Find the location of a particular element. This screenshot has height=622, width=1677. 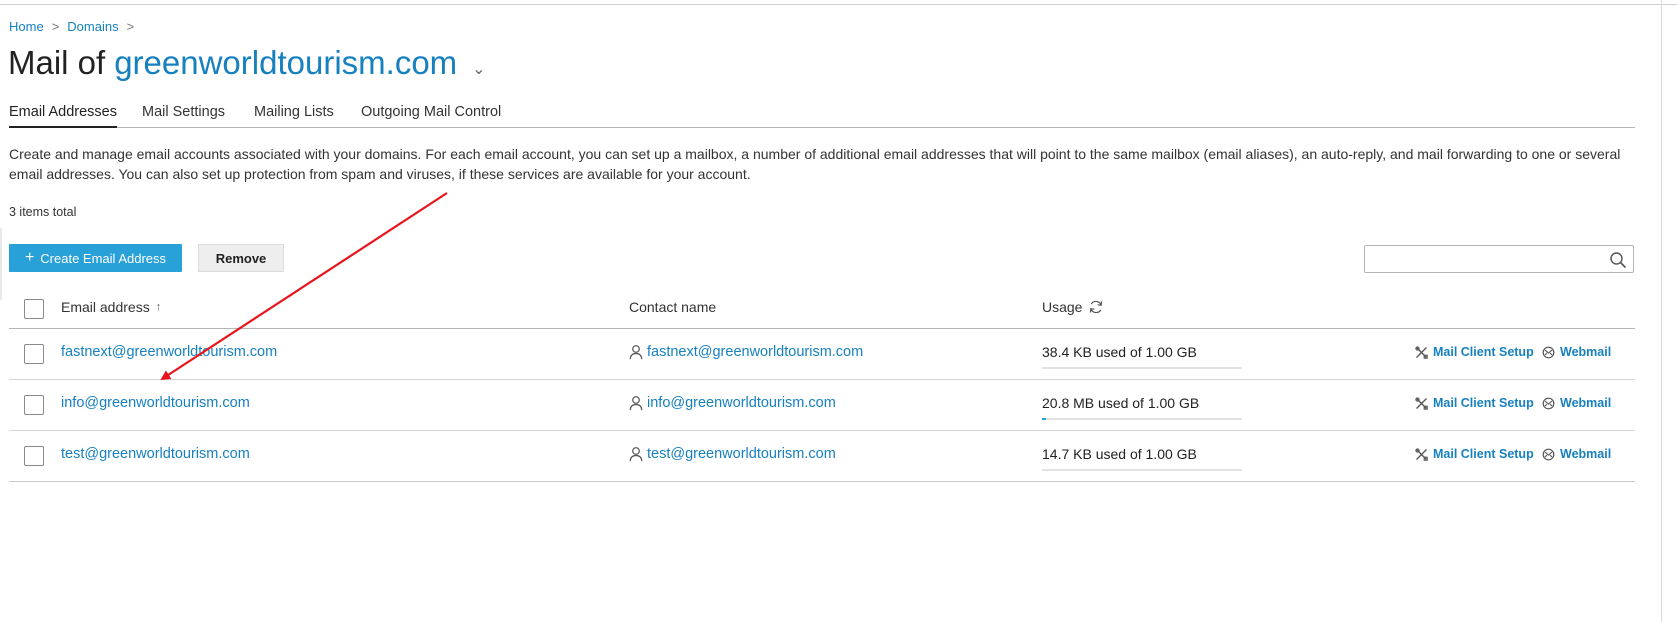

contact-name-link: info@greenworldtourism.com is located at coordinates (732, 403).